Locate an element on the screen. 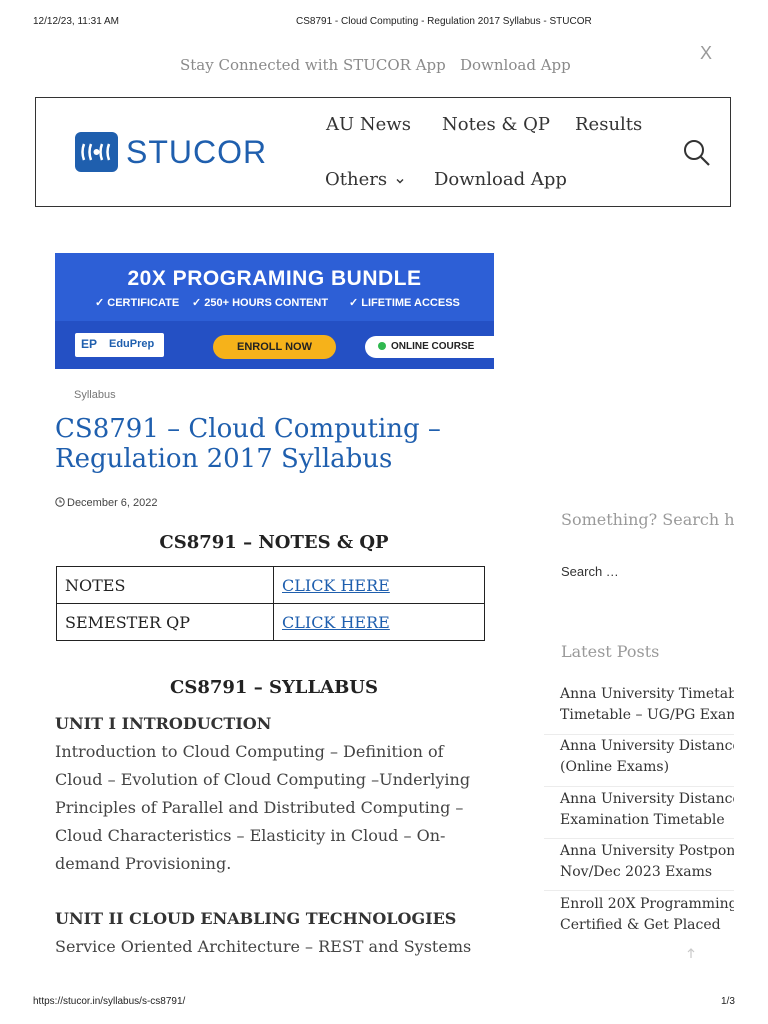 Image resolution: width=768 pixels, height=1024 pixels. print-datetime: 12/12/23, 11:31 AM is located at coordinates (76, 21).